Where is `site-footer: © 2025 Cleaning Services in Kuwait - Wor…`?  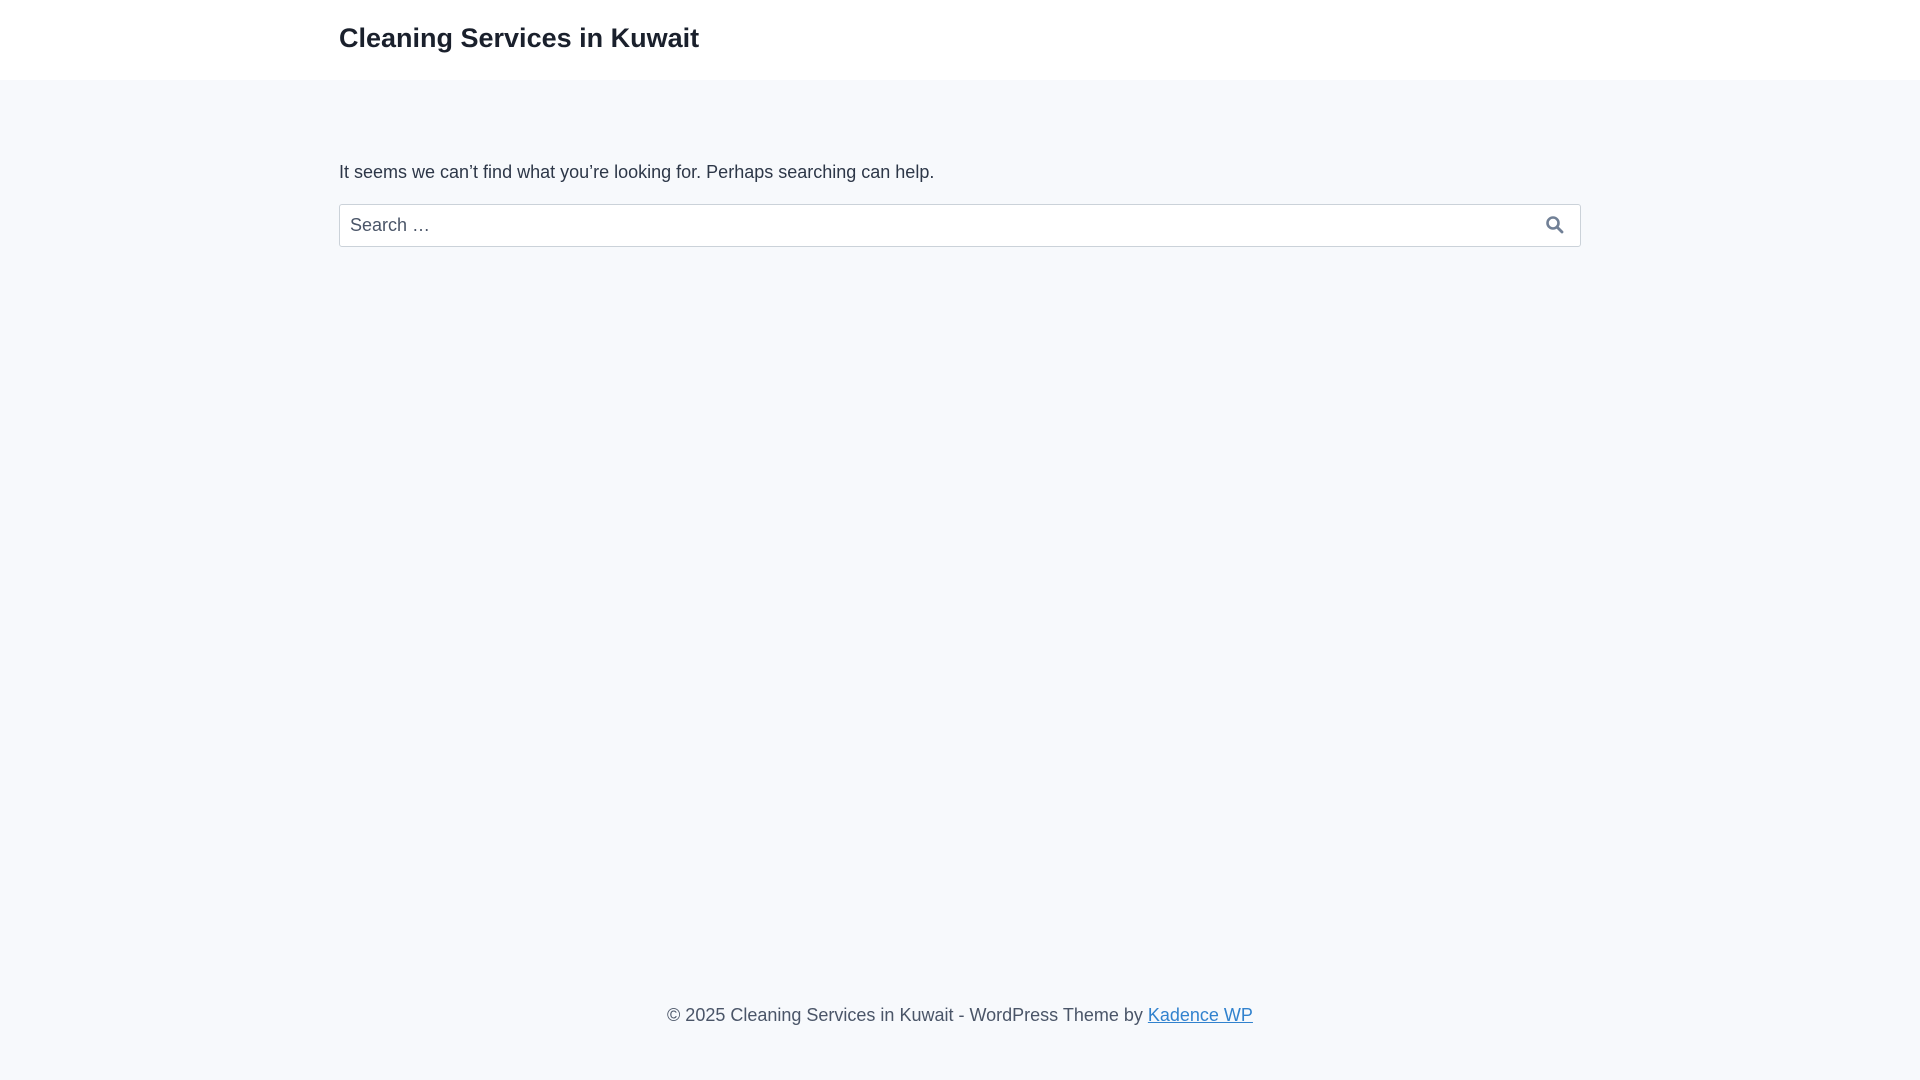 site-footer: © 2025 Cleaning Services in Kuwait - Wor… is located at coordinates (960, 1015).